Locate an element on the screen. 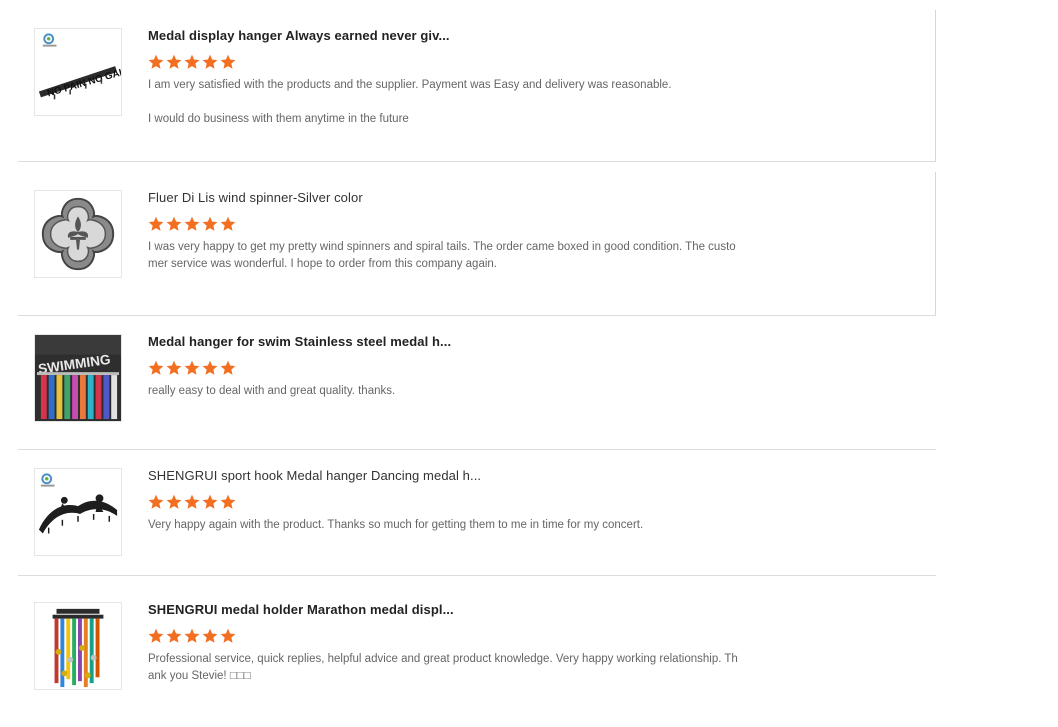 Image resolution: width=1058 pixels, height=727 pixels. product-thumbnail: SWIMMING is located at coordinates (78, 378).